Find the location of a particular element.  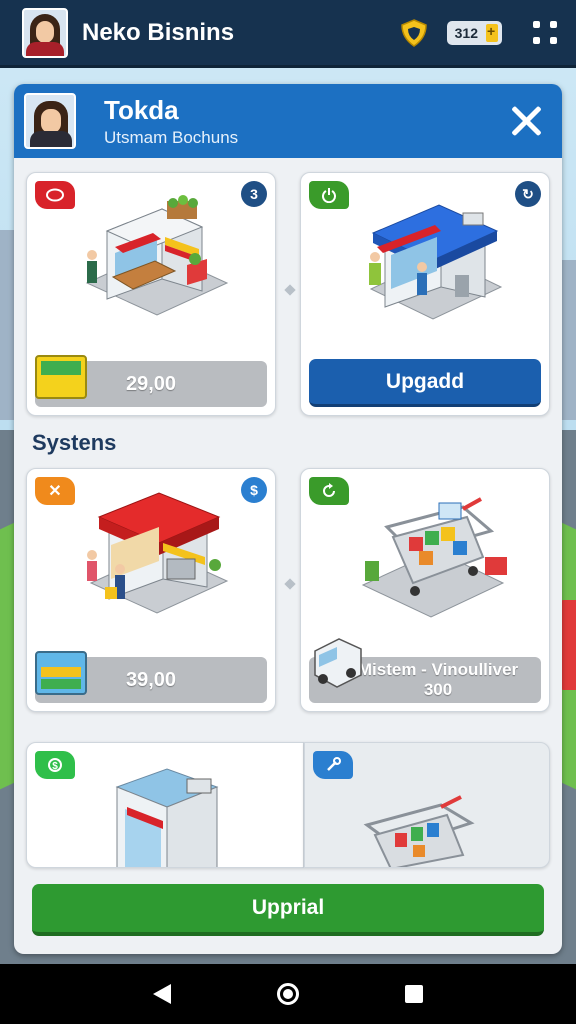

level-badge: 3 is located at coordinates (254, 194).